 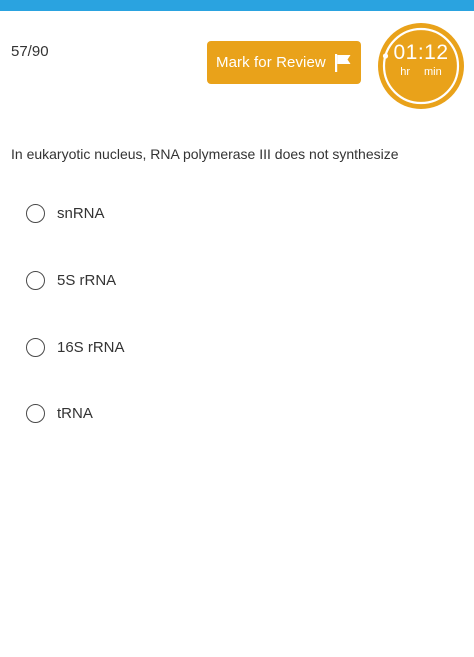 What do you see at coordinates (343, 63) in the screenshot?
I see `flag-icon` at bounding box center [343, 63].